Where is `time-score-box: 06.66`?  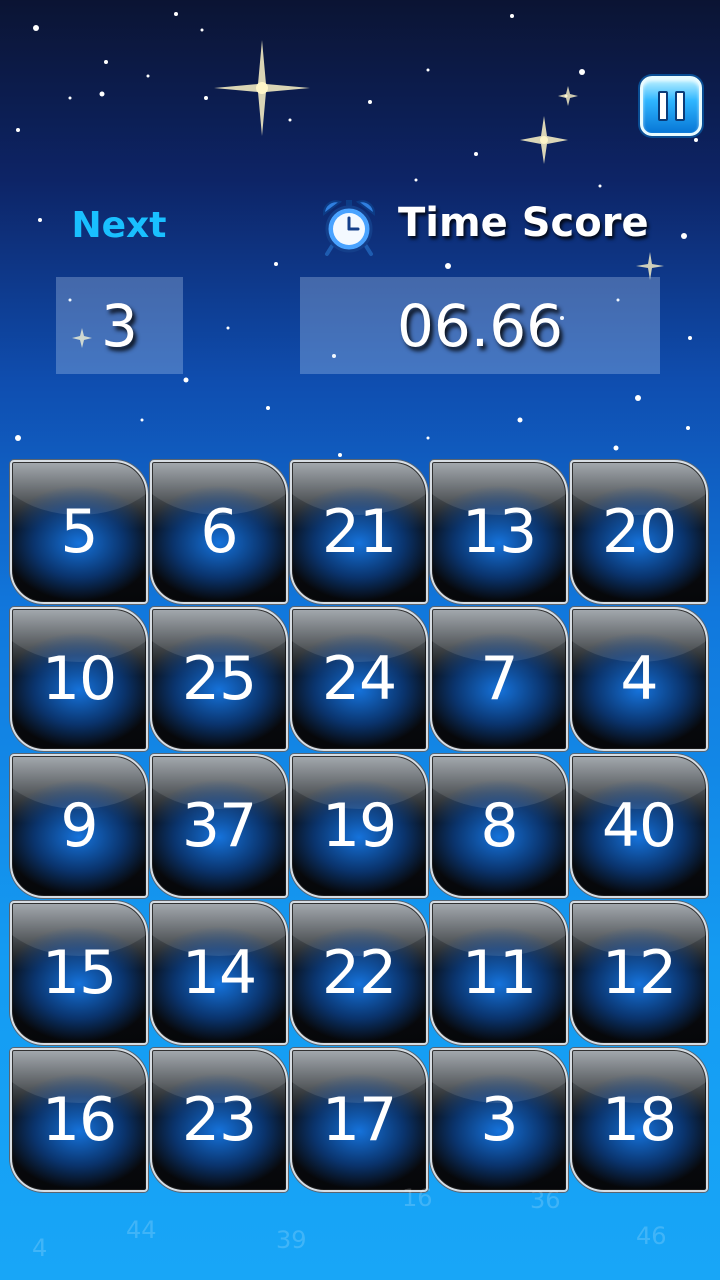
time-score-box: 06.66 is located at coordinates (480, 325).